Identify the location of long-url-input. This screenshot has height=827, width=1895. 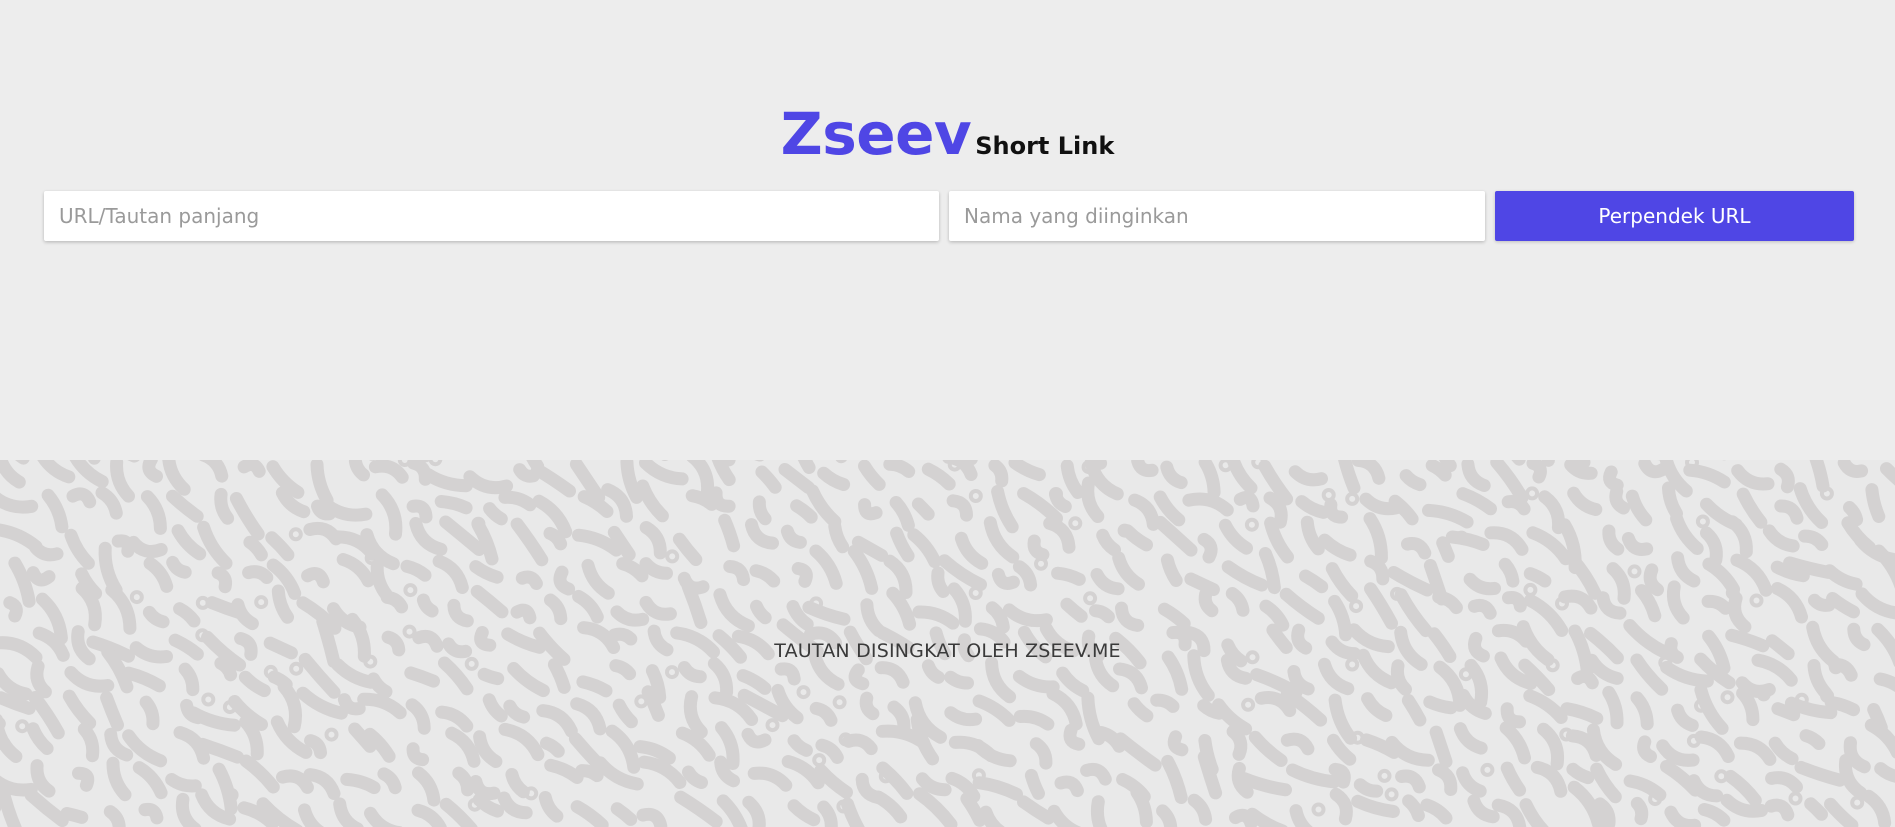
(491, 216).